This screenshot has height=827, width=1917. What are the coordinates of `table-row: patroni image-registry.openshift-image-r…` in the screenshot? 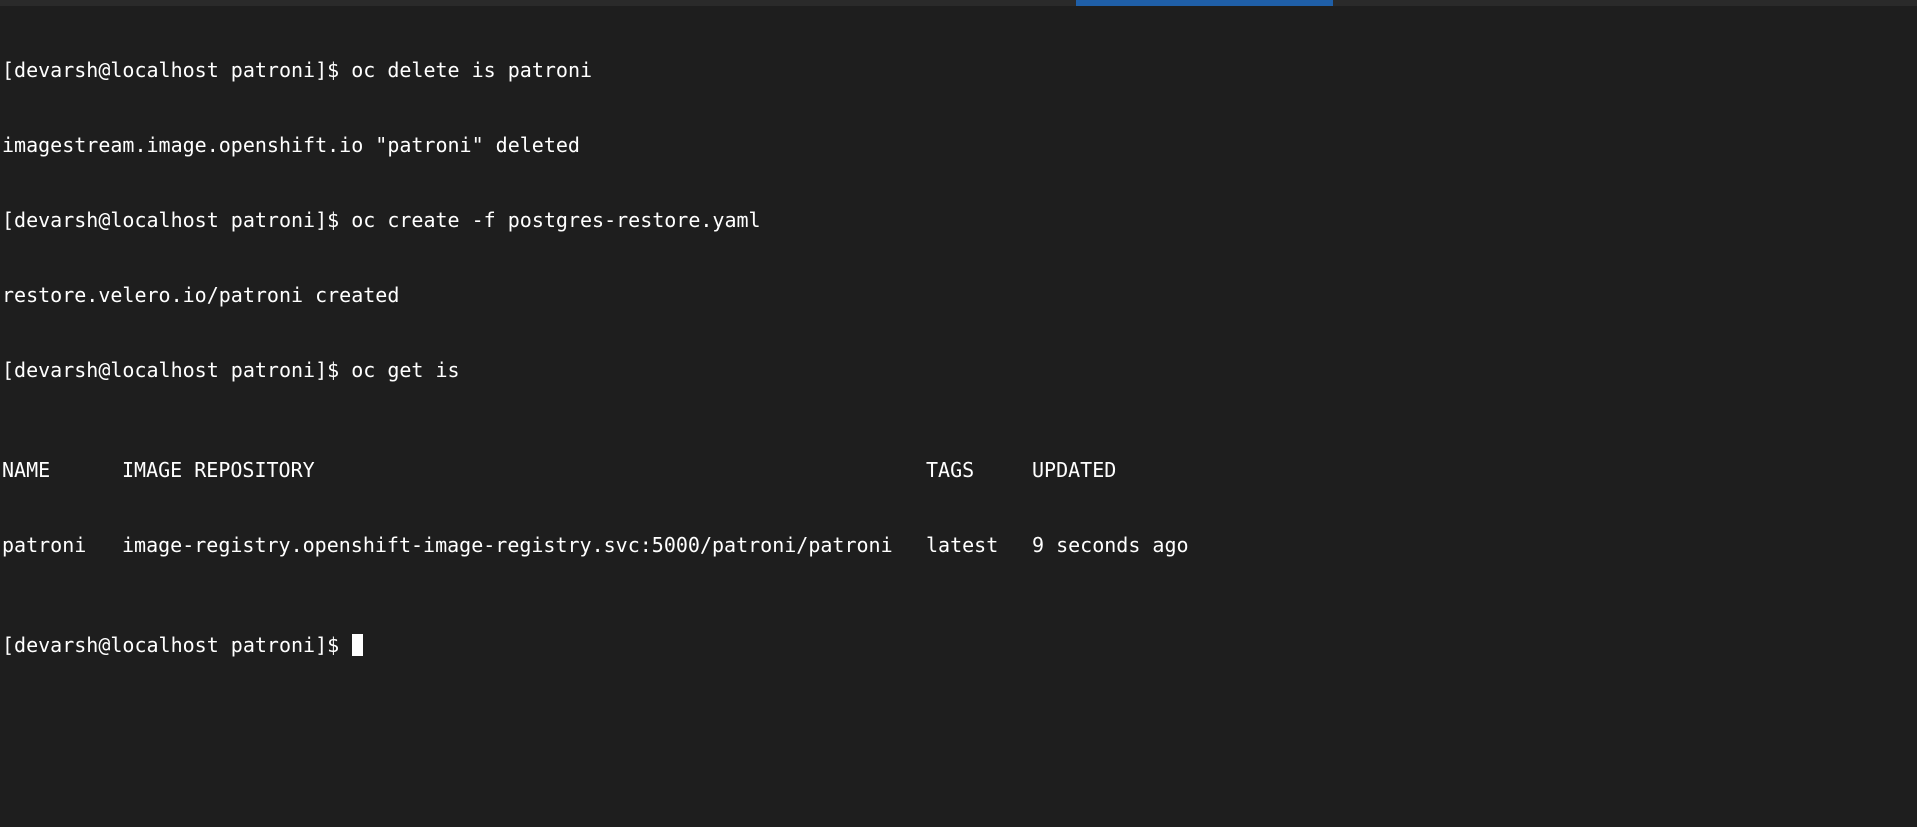 It's located at (959, 545).